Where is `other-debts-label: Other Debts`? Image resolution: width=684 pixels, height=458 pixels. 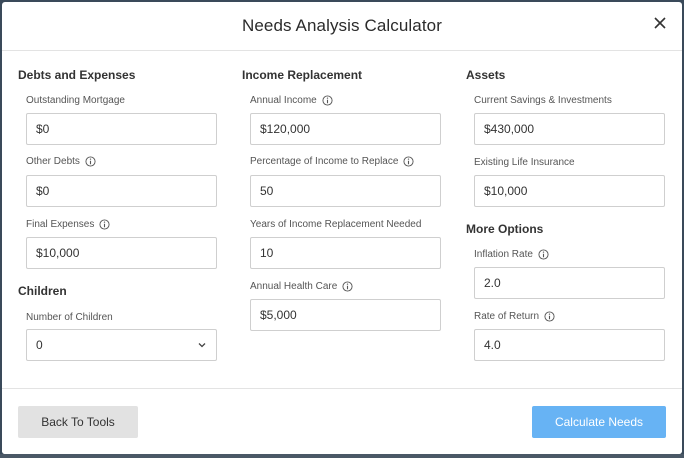
other-debts-label: Other Debts is located at coordinates (61, 161).